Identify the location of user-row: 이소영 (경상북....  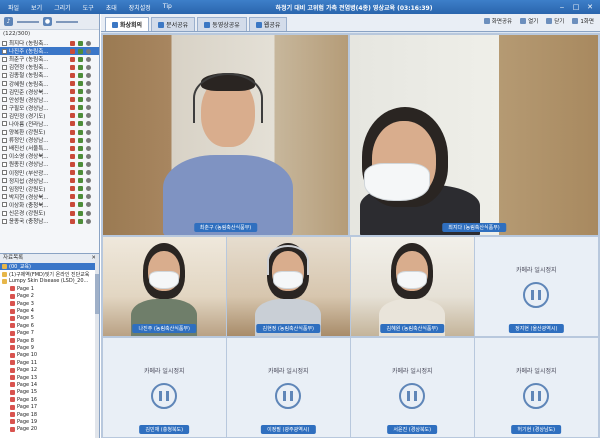
(49, 156).